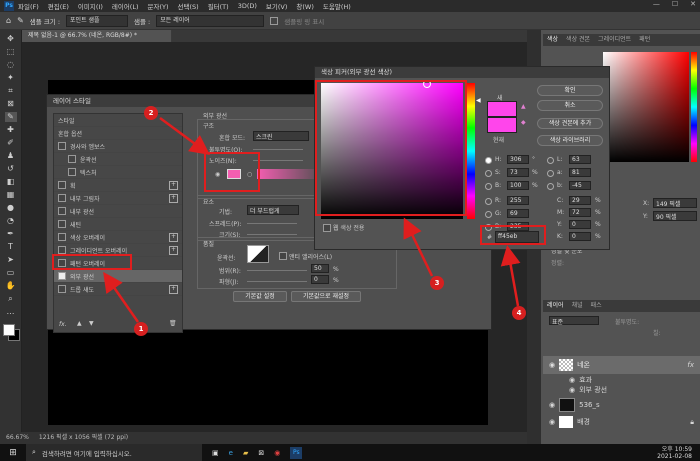 The image size is (700, 461). What do you see at coordinates (277, 270) in the screenshot?
I see `range-slider` at bounding box center [277, 270].